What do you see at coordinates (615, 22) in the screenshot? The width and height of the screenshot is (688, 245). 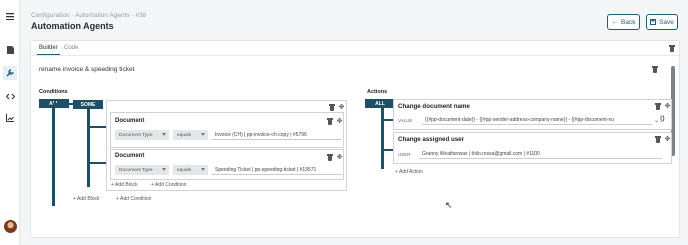 I see `arrow-left-icon: ←` at bounding box center [615, 22].